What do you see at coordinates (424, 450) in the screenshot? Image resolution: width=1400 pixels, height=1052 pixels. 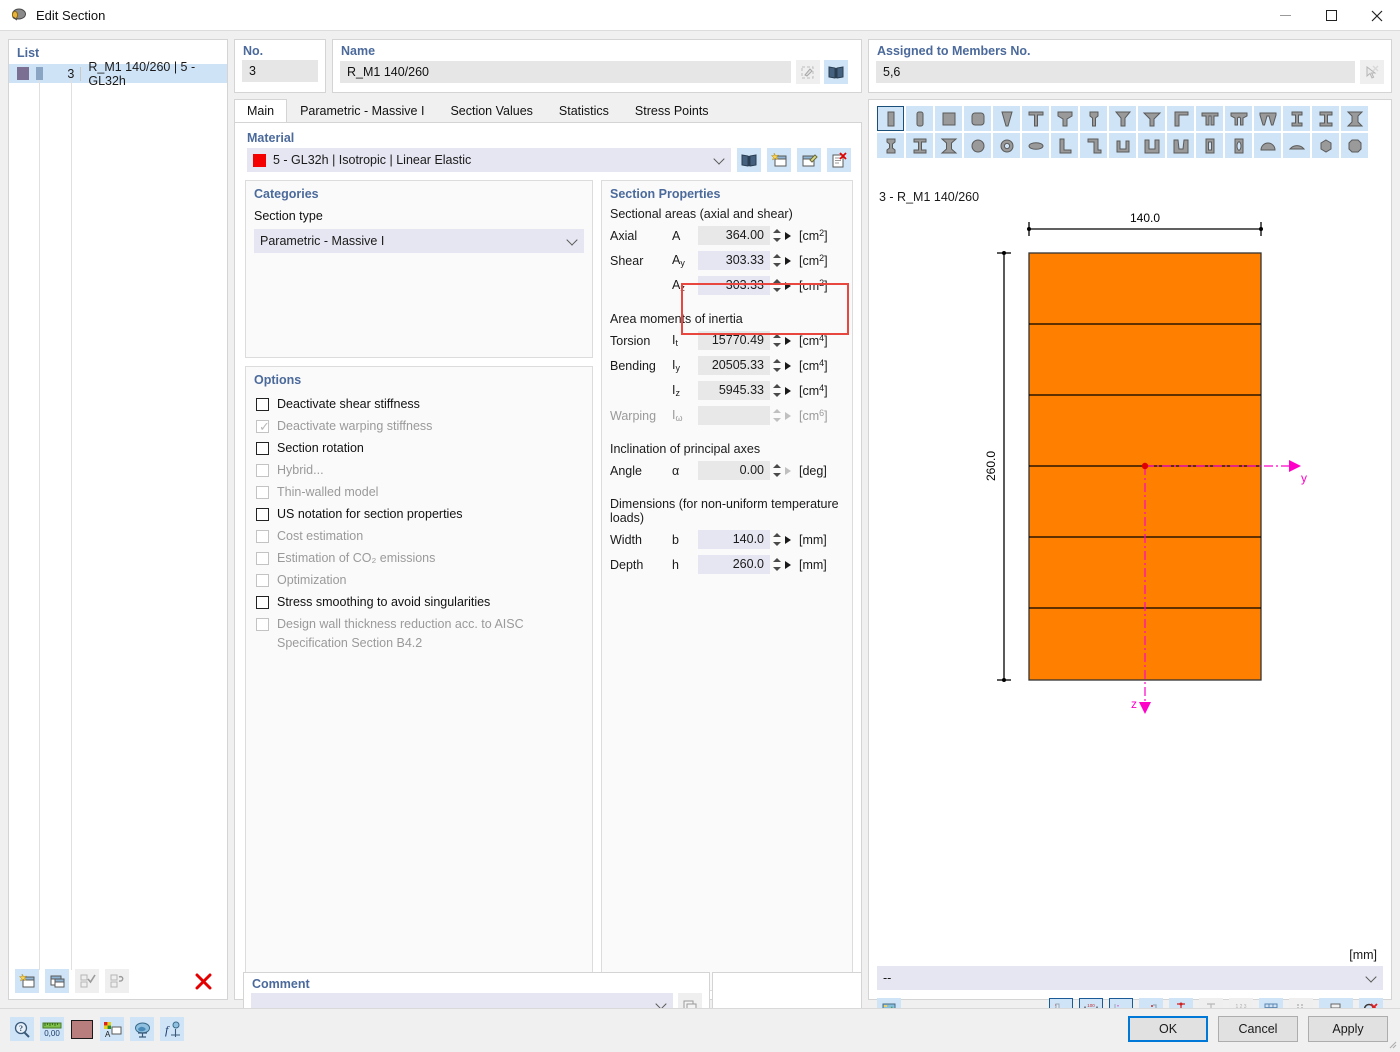 I see `option-section-rotation: Section rotation` at bounding box center [424, 450].